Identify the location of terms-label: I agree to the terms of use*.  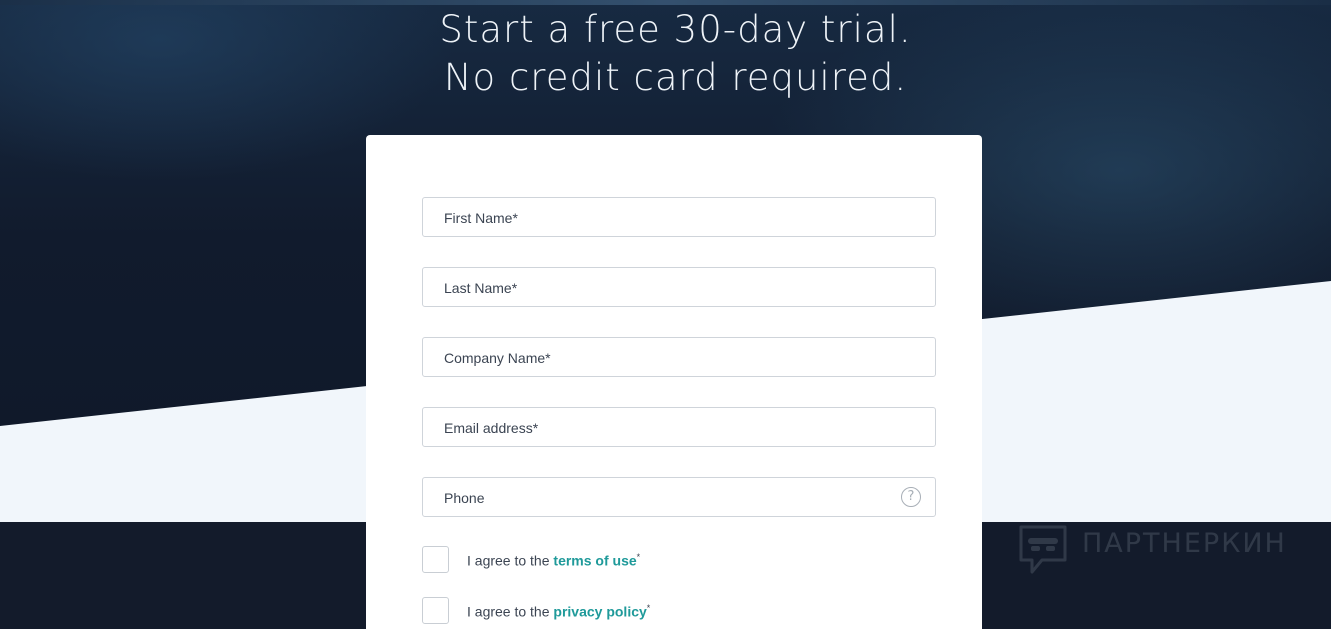
(553, 560).